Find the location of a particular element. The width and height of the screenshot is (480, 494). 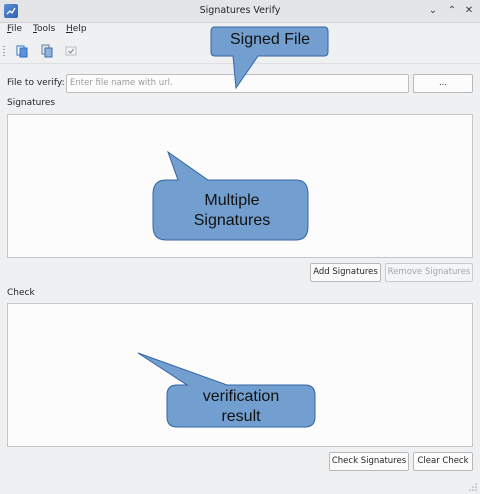

clear-check-button: Clear Check is located at coordinates (443, 461).